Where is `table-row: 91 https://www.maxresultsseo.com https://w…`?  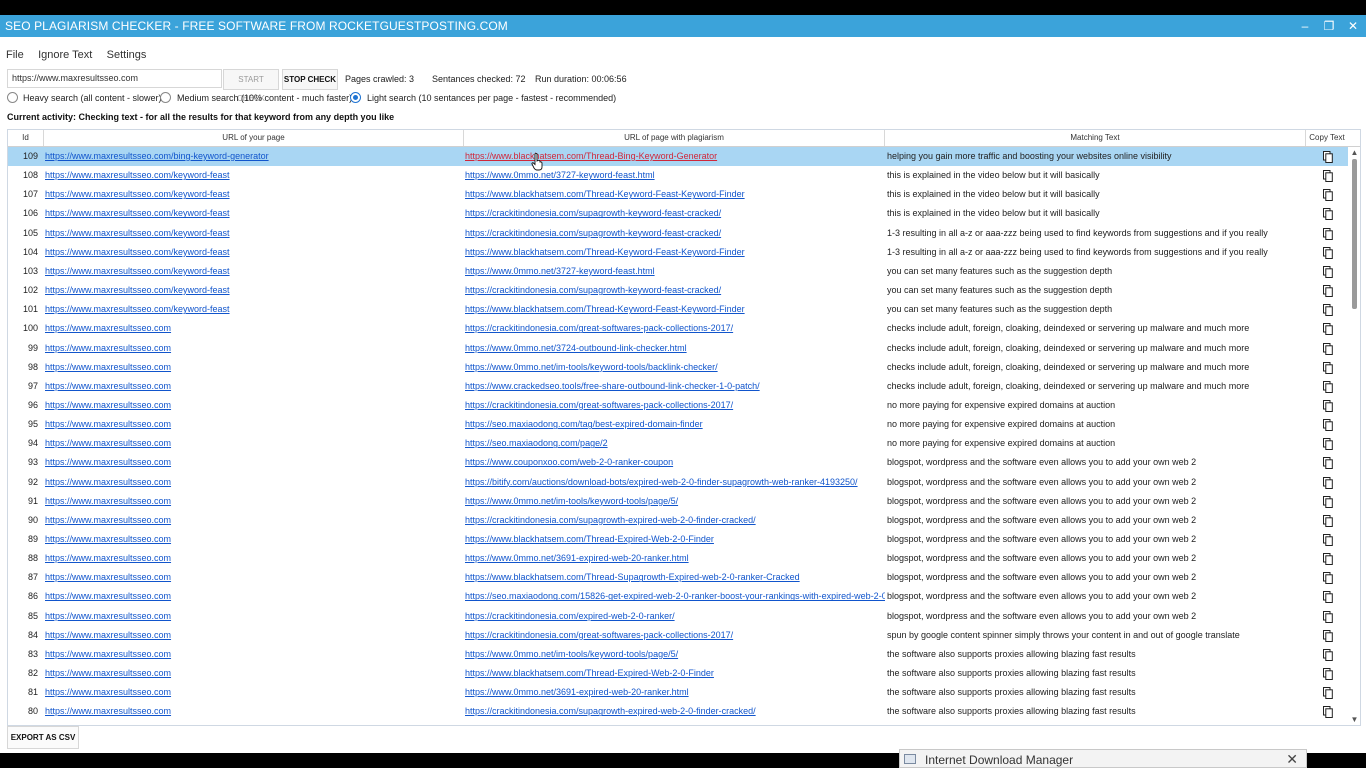
table-row: 91 https://www.maxresultsseo.com https://w… is located at coordinates (678, 501).